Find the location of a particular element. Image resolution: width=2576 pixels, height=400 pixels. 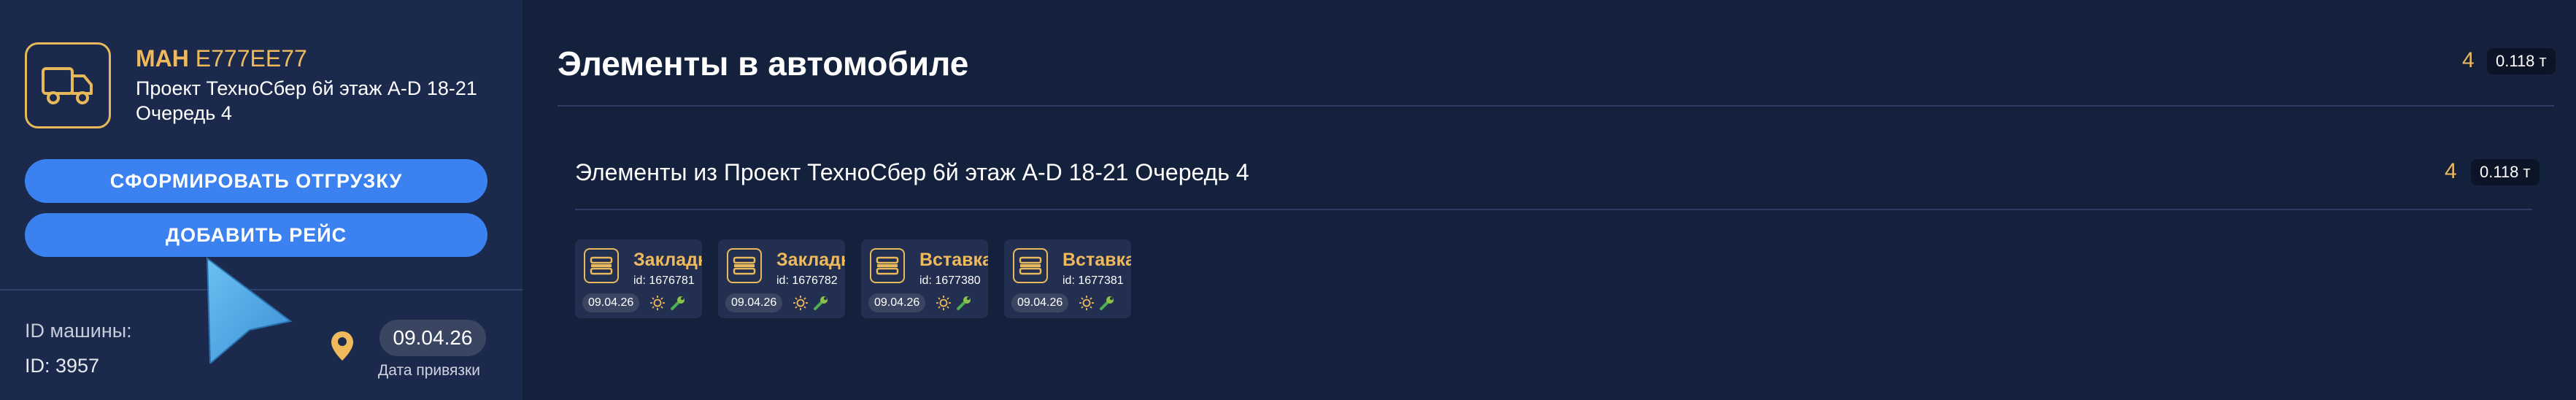

vehicle-id-value: ID: 3957 is located at coordinates (62, 366).